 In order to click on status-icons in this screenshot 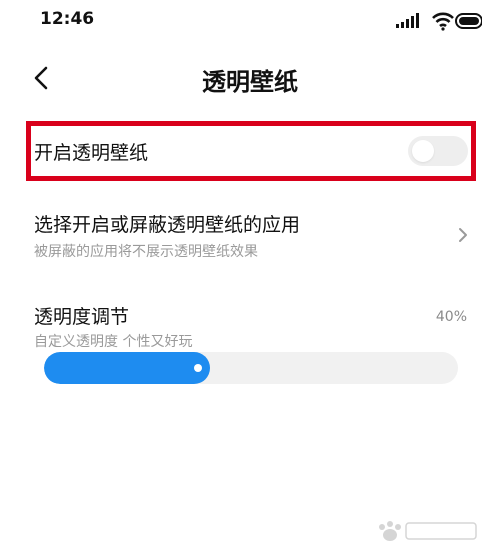, I will do `click(439, 21)`.